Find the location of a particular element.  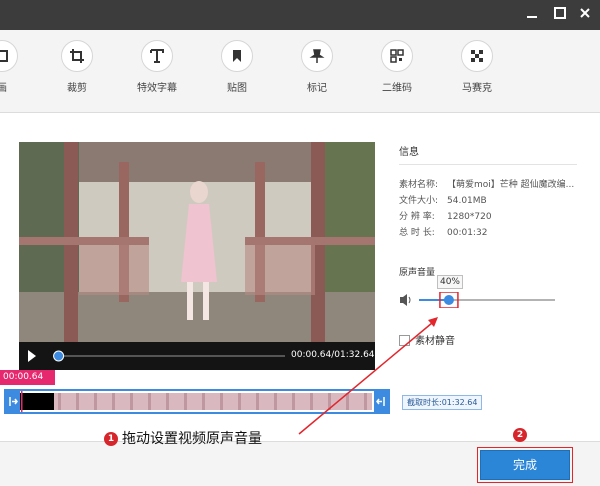

annotation-arrow is located at coordinates (368, 376).